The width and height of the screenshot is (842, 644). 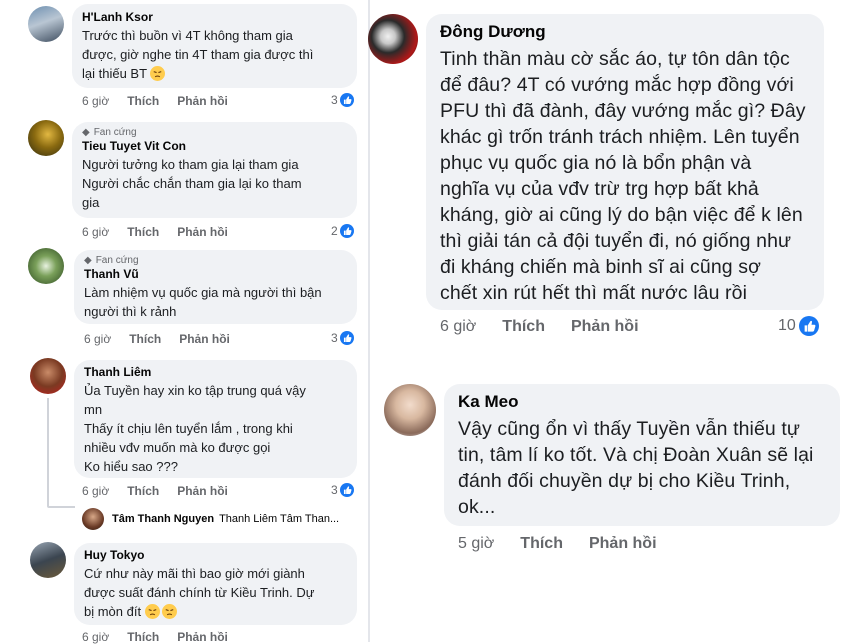 I want to click on comment-text-line: Ủa Tuyền hay xin ko tập trung quá vậy, so click(x=195, y=390).